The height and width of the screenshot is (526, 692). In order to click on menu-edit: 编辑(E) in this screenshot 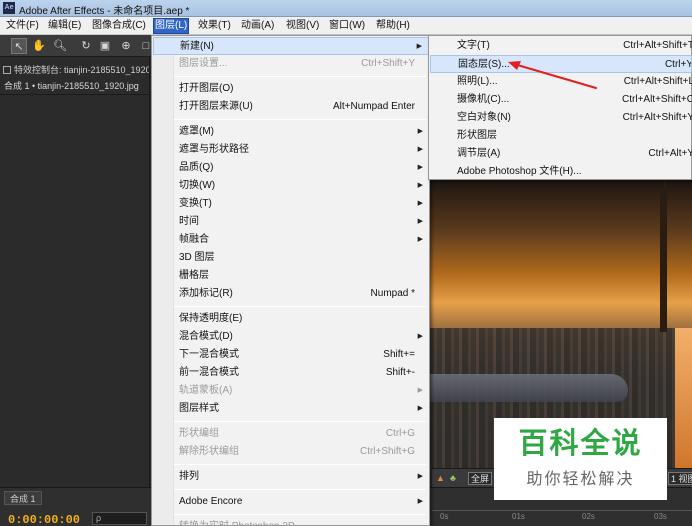, I will do `click(64, 26)`.